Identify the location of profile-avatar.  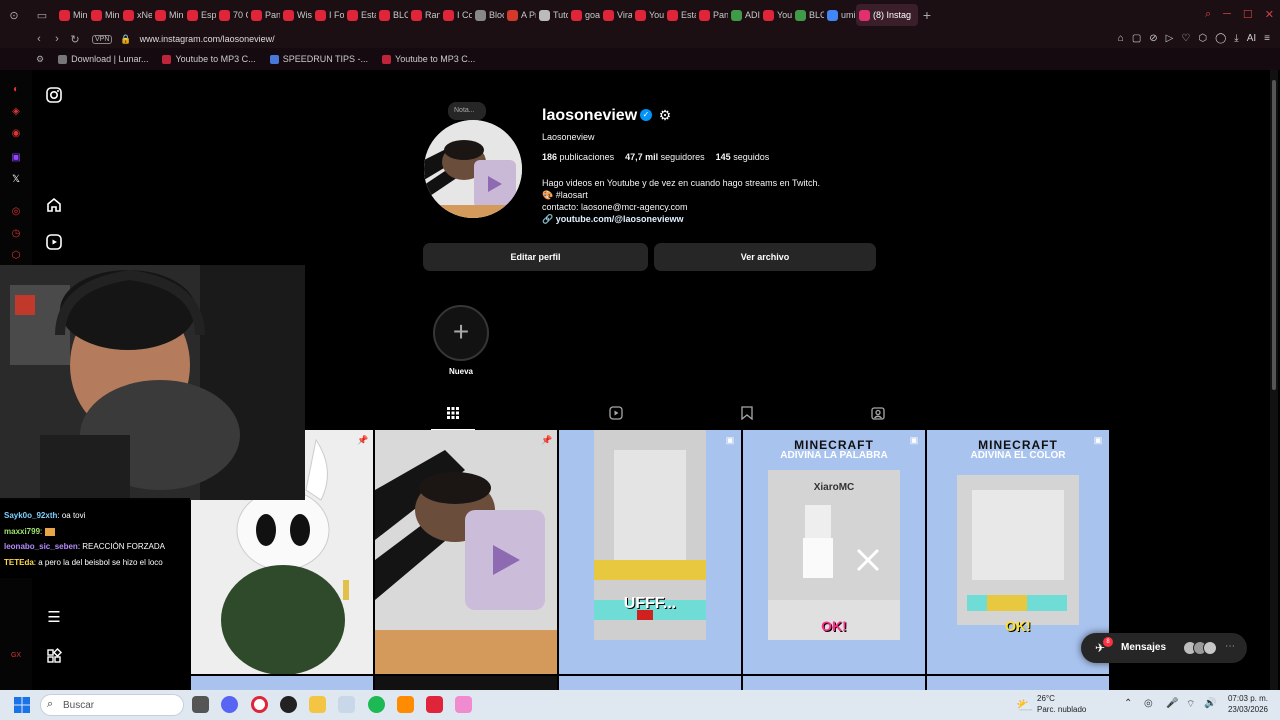
(473, 169).